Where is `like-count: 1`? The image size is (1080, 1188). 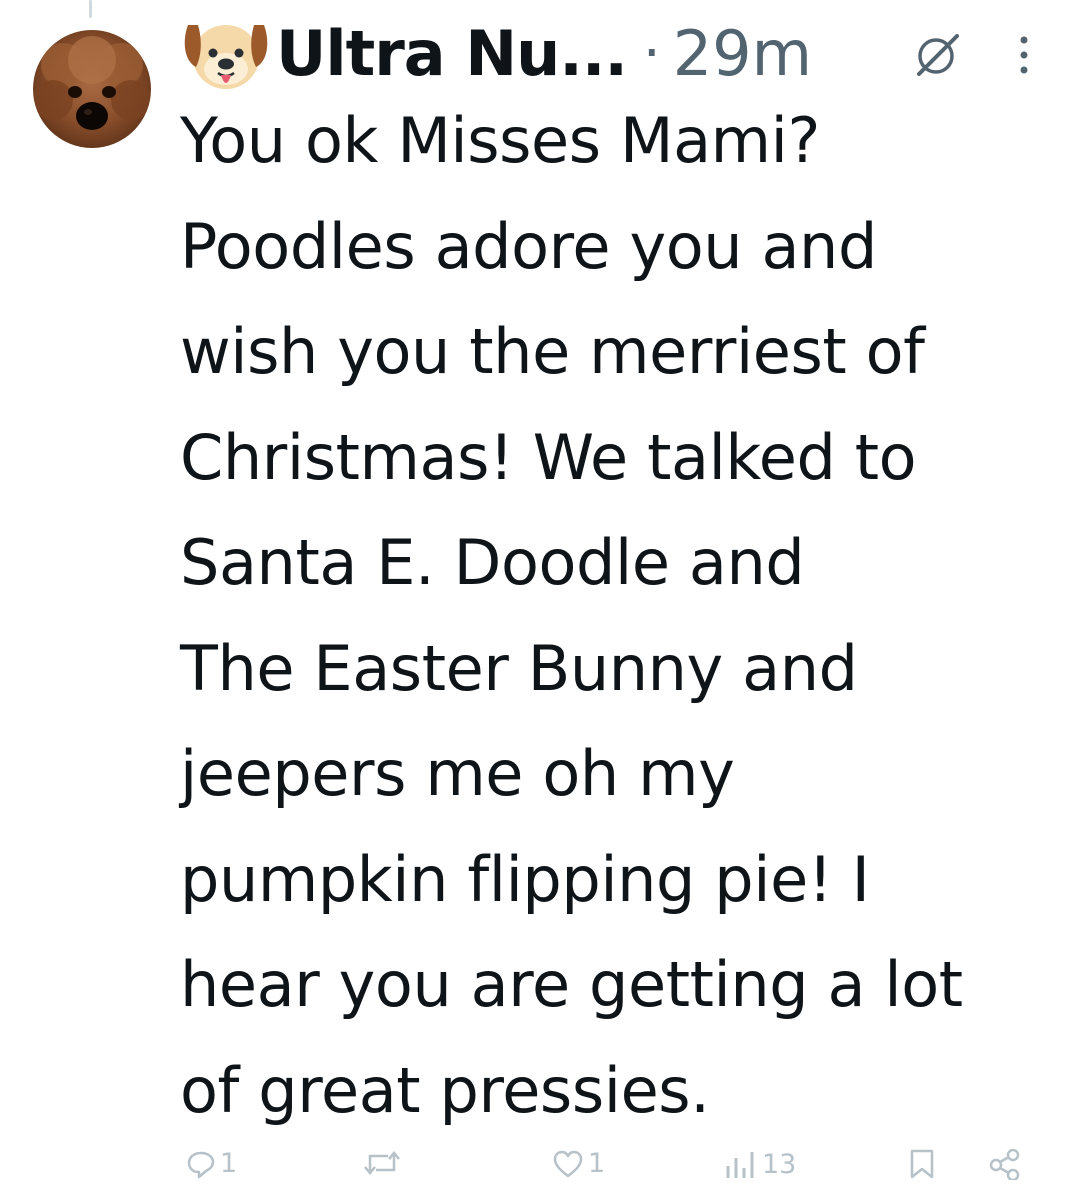
like-count: 1 is located at coordinates (597, 1163).